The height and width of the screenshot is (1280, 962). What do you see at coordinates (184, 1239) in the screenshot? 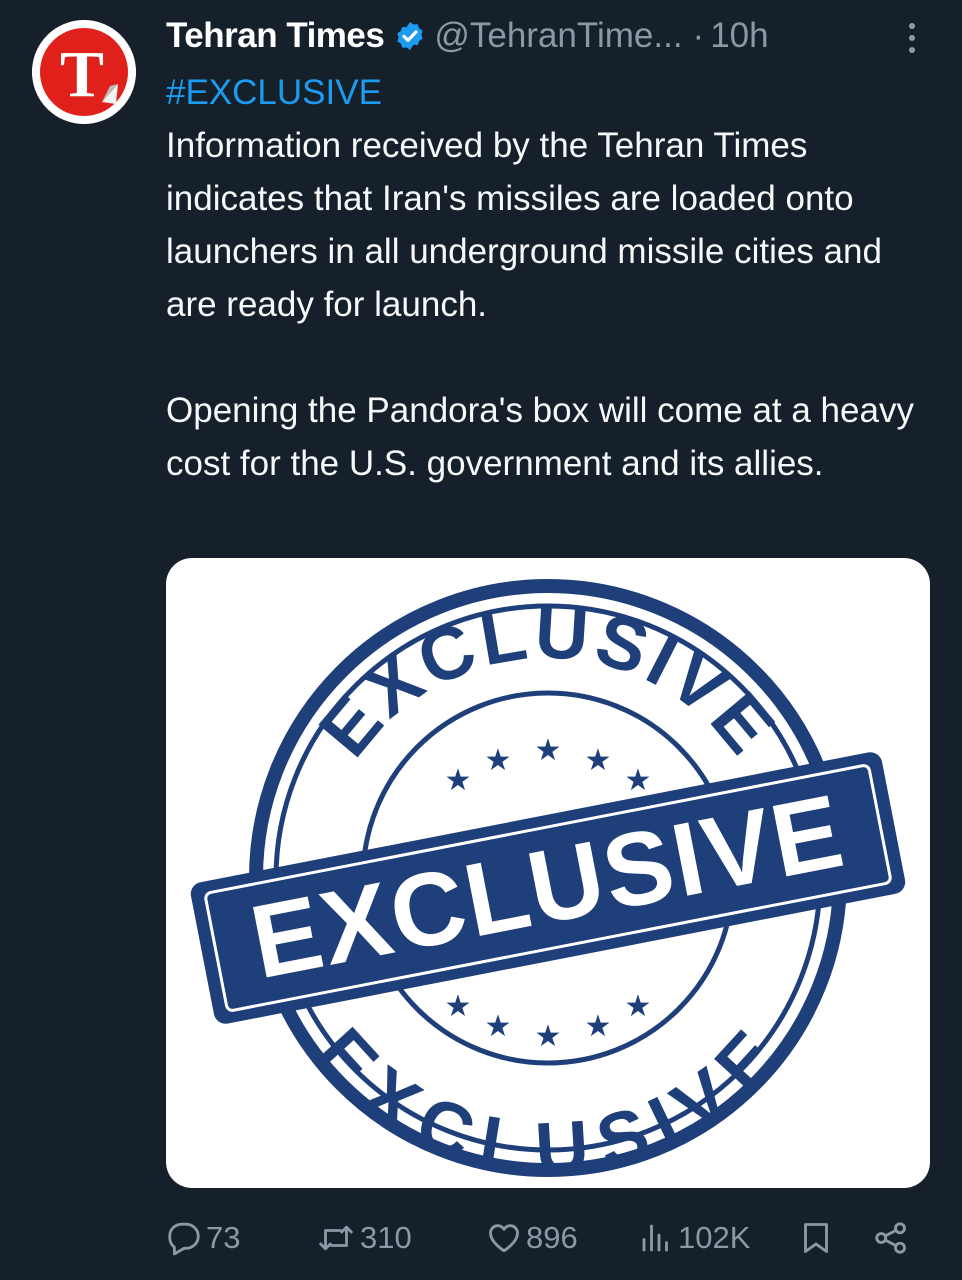
I see `reply-icon` at bounding box center [184, 1239].